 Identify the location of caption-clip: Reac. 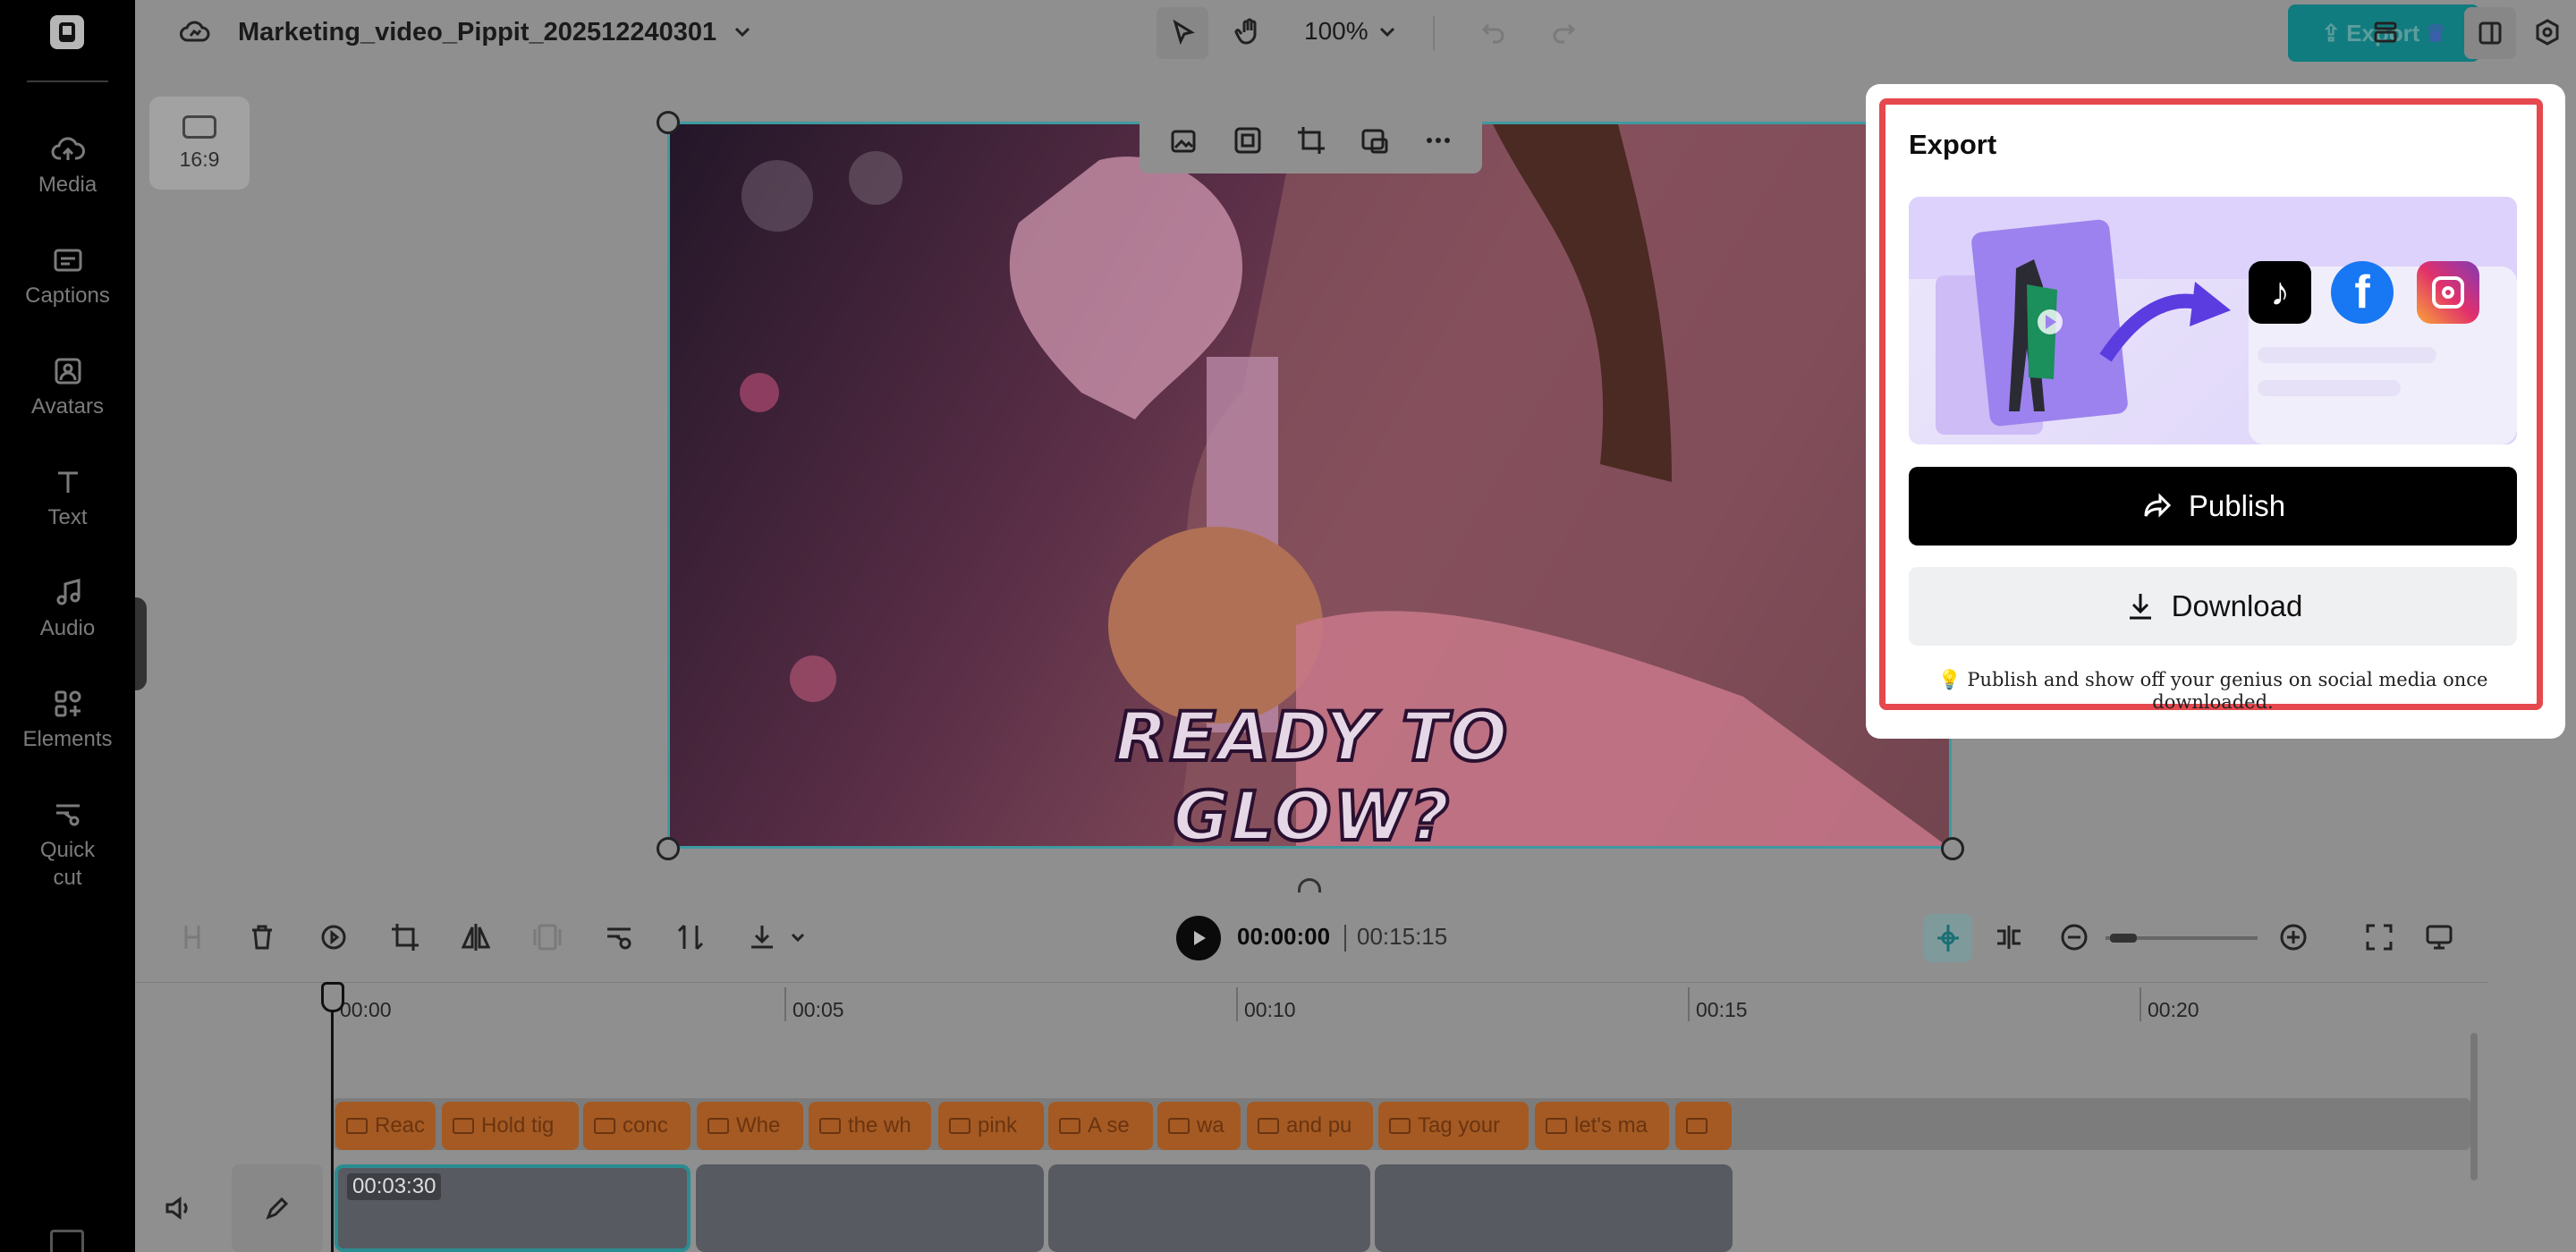
(385, 1126).